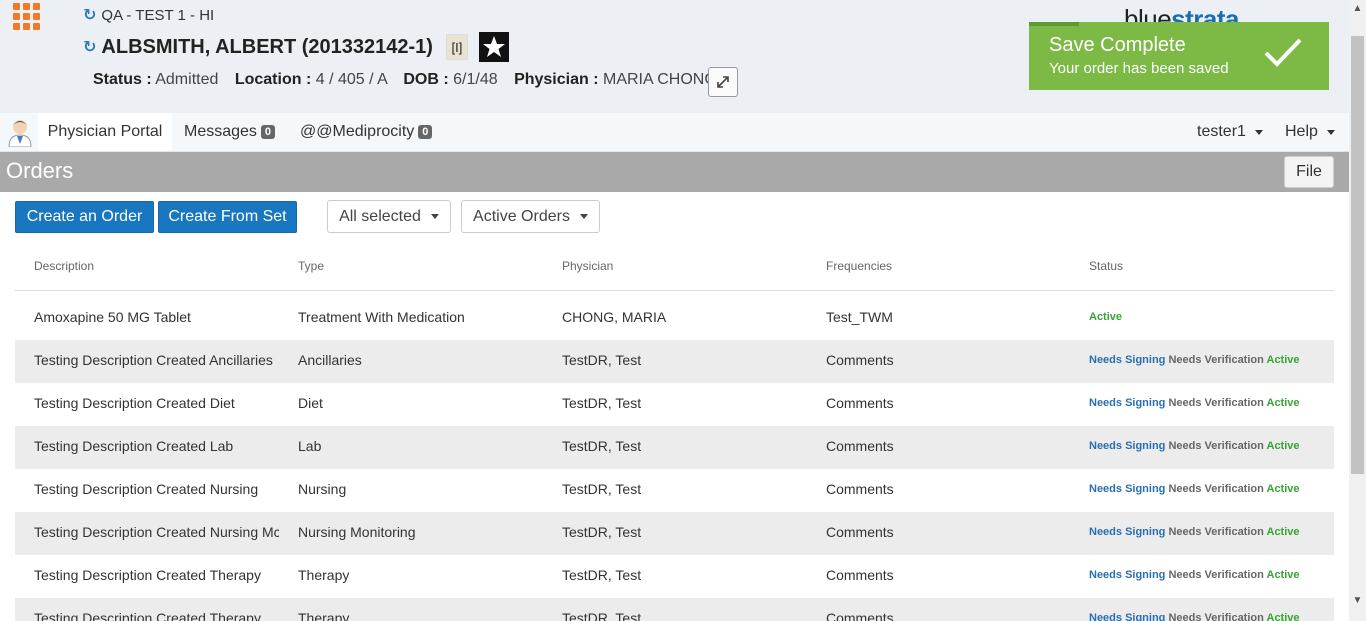 This screenshot has width=1366, height=621. Describe the element at coordinates (310, 446) in the screenshot. I see `cell-type: Lab` at that location.